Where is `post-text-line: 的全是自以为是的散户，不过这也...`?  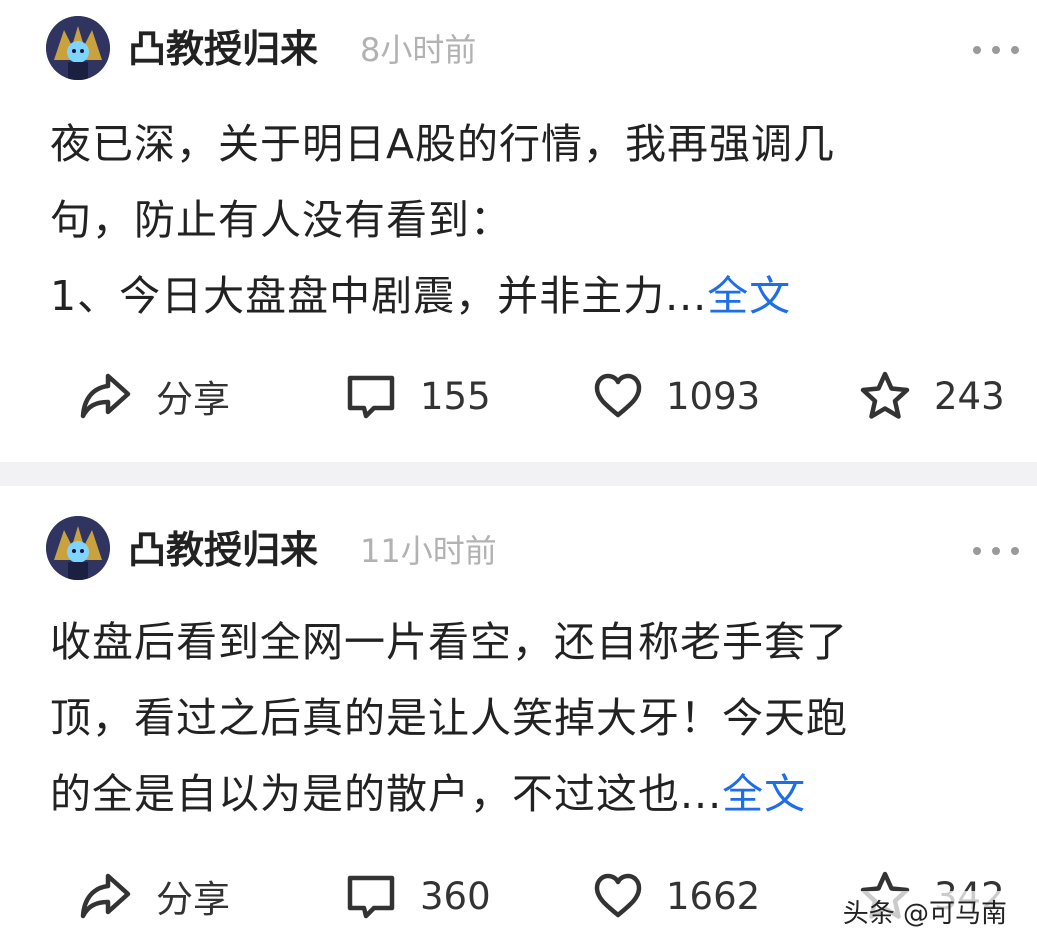 post-text-line: 的全是自以为是的散户，不过这也... is located at coordinates (386, 794).